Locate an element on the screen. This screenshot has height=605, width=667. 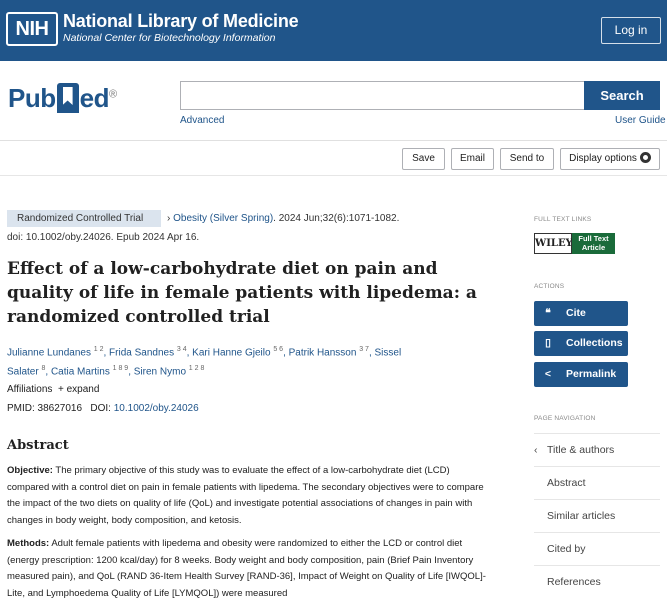
wiley-full-text-link: WILEY Full Text Article is located at coordinates (574, 243).